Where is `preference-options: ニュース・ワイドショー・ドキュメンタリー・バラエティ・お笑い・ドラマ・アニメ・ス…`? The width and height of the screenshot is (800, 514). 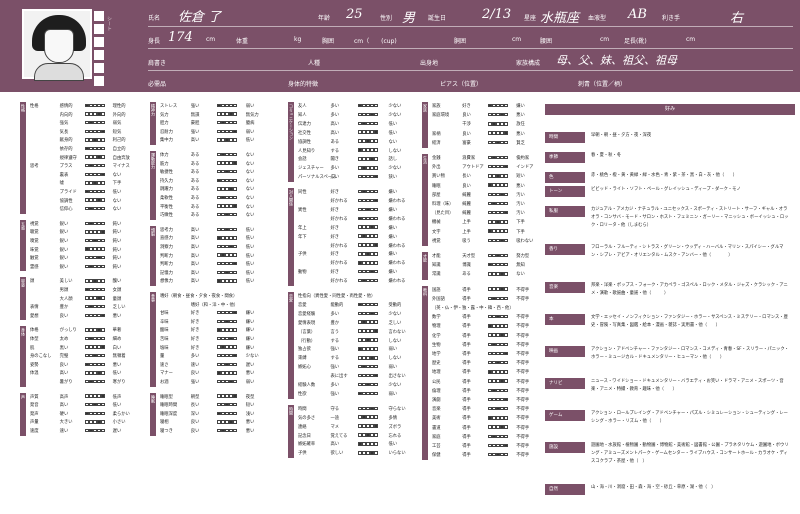
preference-options: ニュース・ワイドショー・ドキュメンタリー・バラエティ・お笑い・ドラマ・アニメ・ス… is located at coordinates (691, 386).